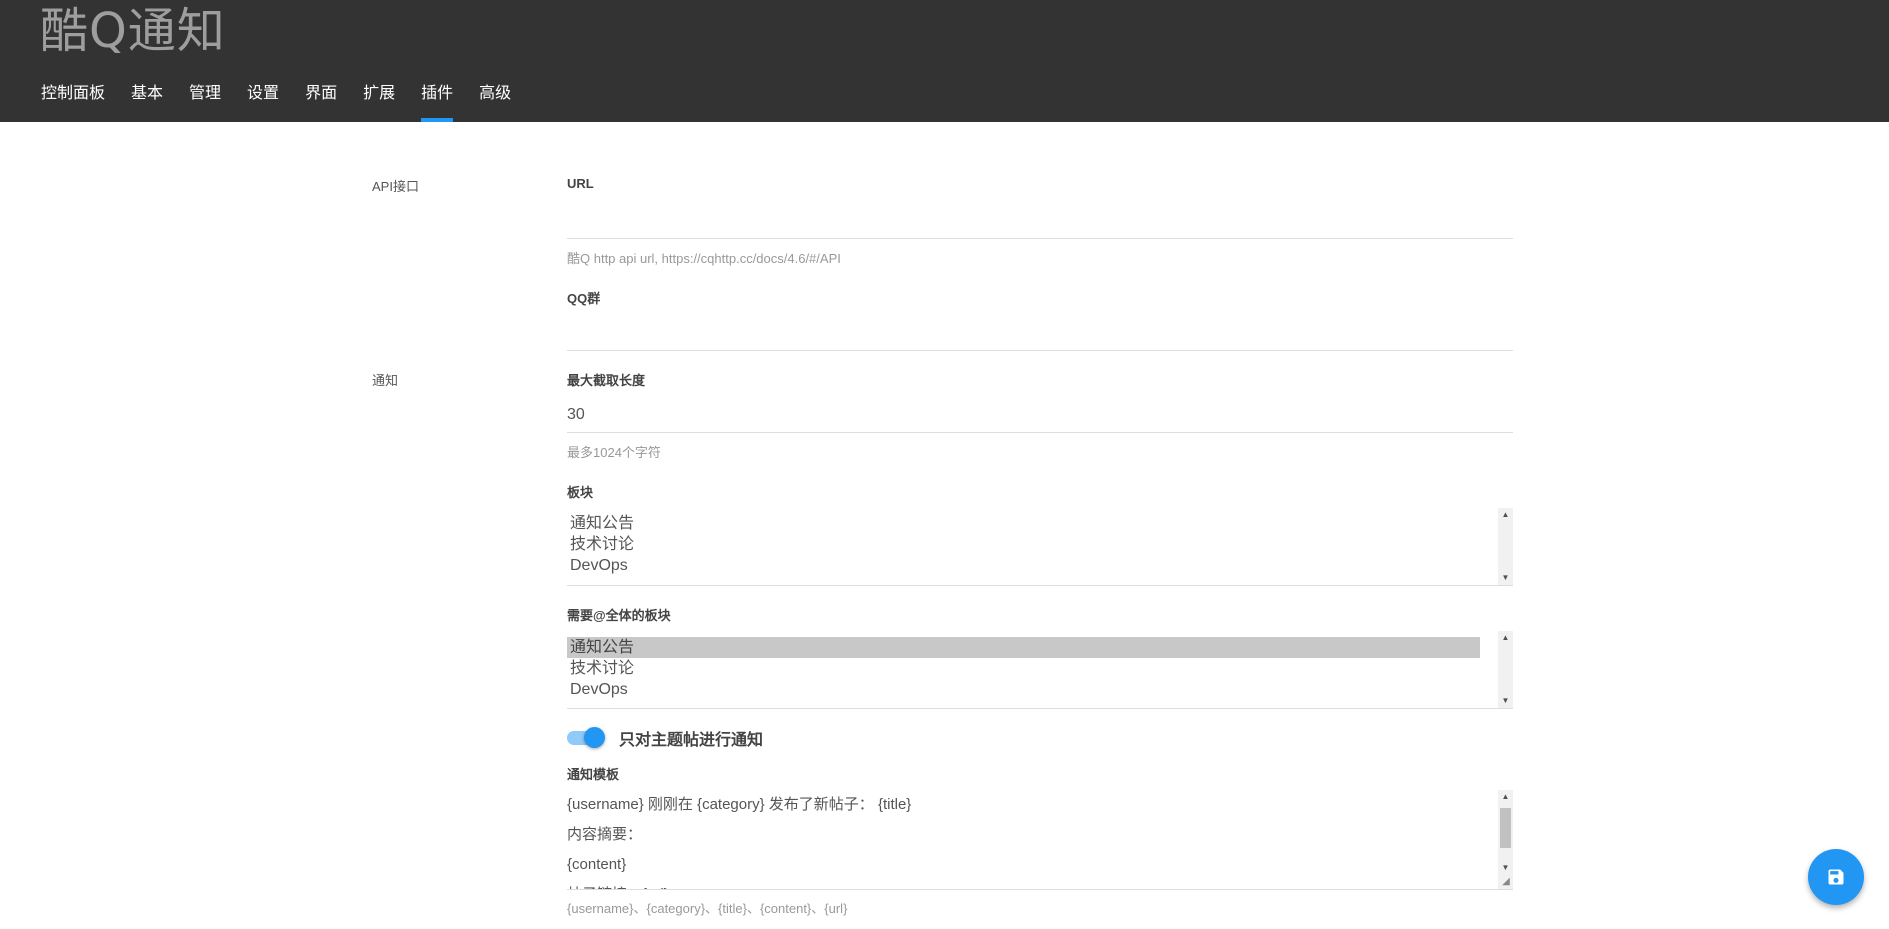 This screenshot has height=929, width=1889. I want to click on topic-only-toggle, so click(586, 737).